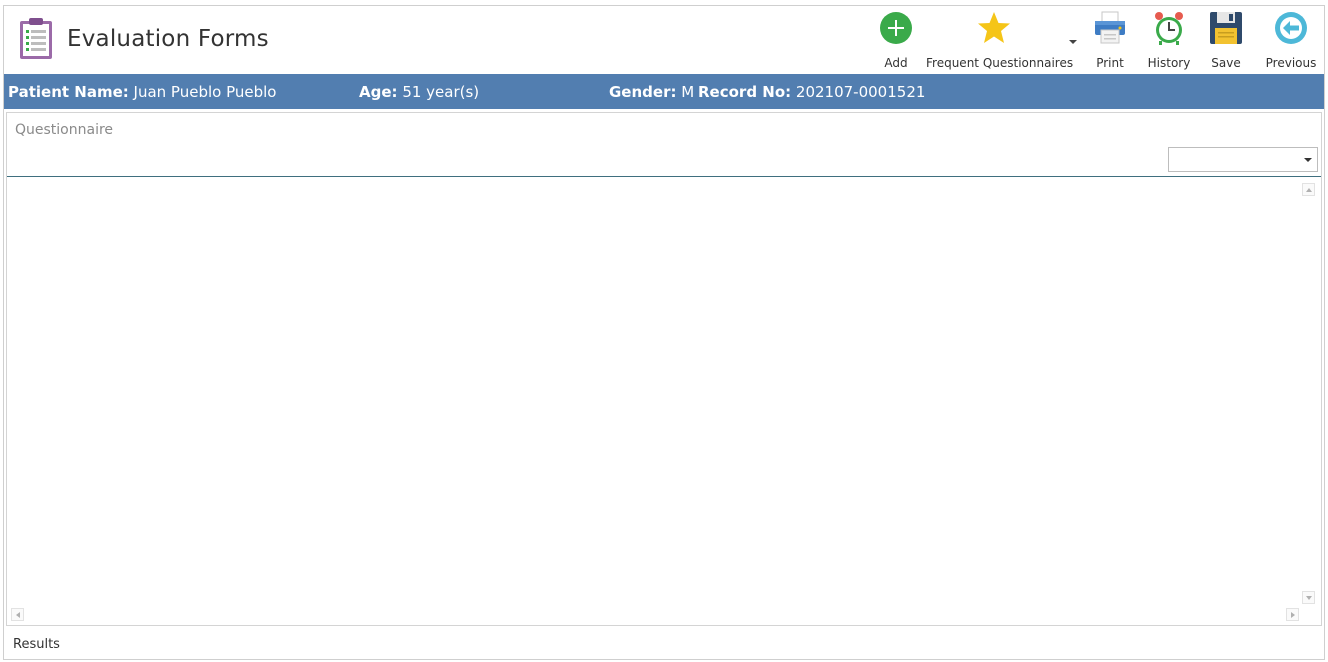 The width and height of the screenshot is (1328, 662). What do you see at coordinates (1308, 597) in the screenshot?
I see `scroll-down-button` at bounding box center [1308, 597].